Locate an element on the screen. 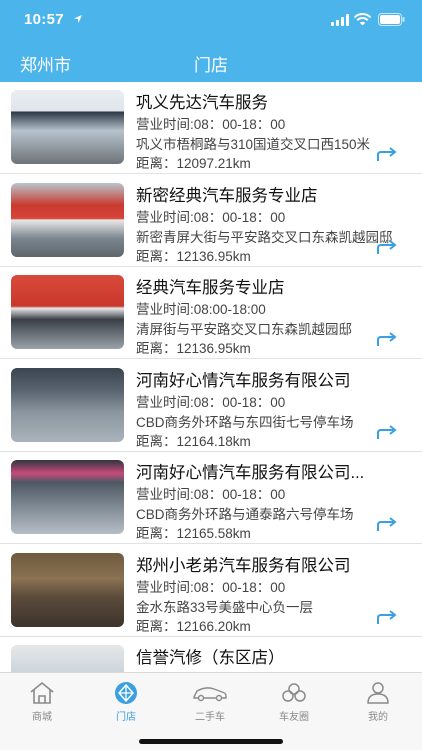 The width and height of the screenshot is (422, 750). store-icon is located at coordinates (126, 693).